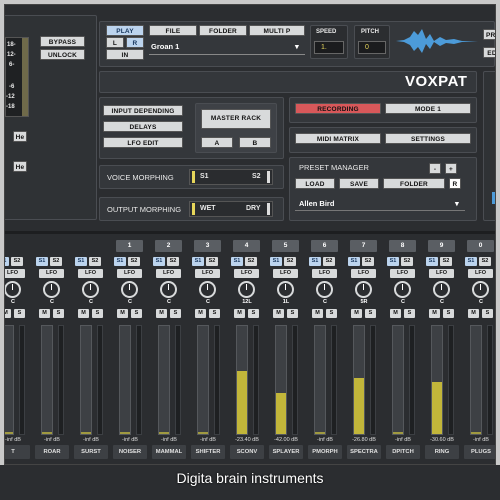  What do you see at coordinates (91, 452) in the screenshot?
I see `strip-name: SURST` at bounding box center [91, 452].